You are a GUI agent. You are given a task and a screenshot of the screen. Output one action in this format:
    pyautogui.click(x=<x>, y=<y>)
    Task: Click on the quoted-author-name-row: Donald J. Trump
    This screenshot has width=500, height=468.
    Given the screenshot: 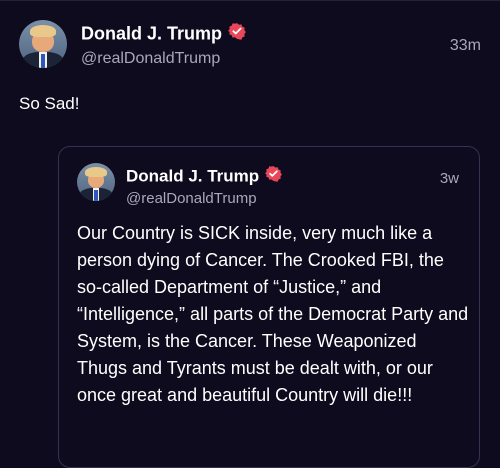 What is the action you would take?
    pyautogui.click(x=204, y=176)
    